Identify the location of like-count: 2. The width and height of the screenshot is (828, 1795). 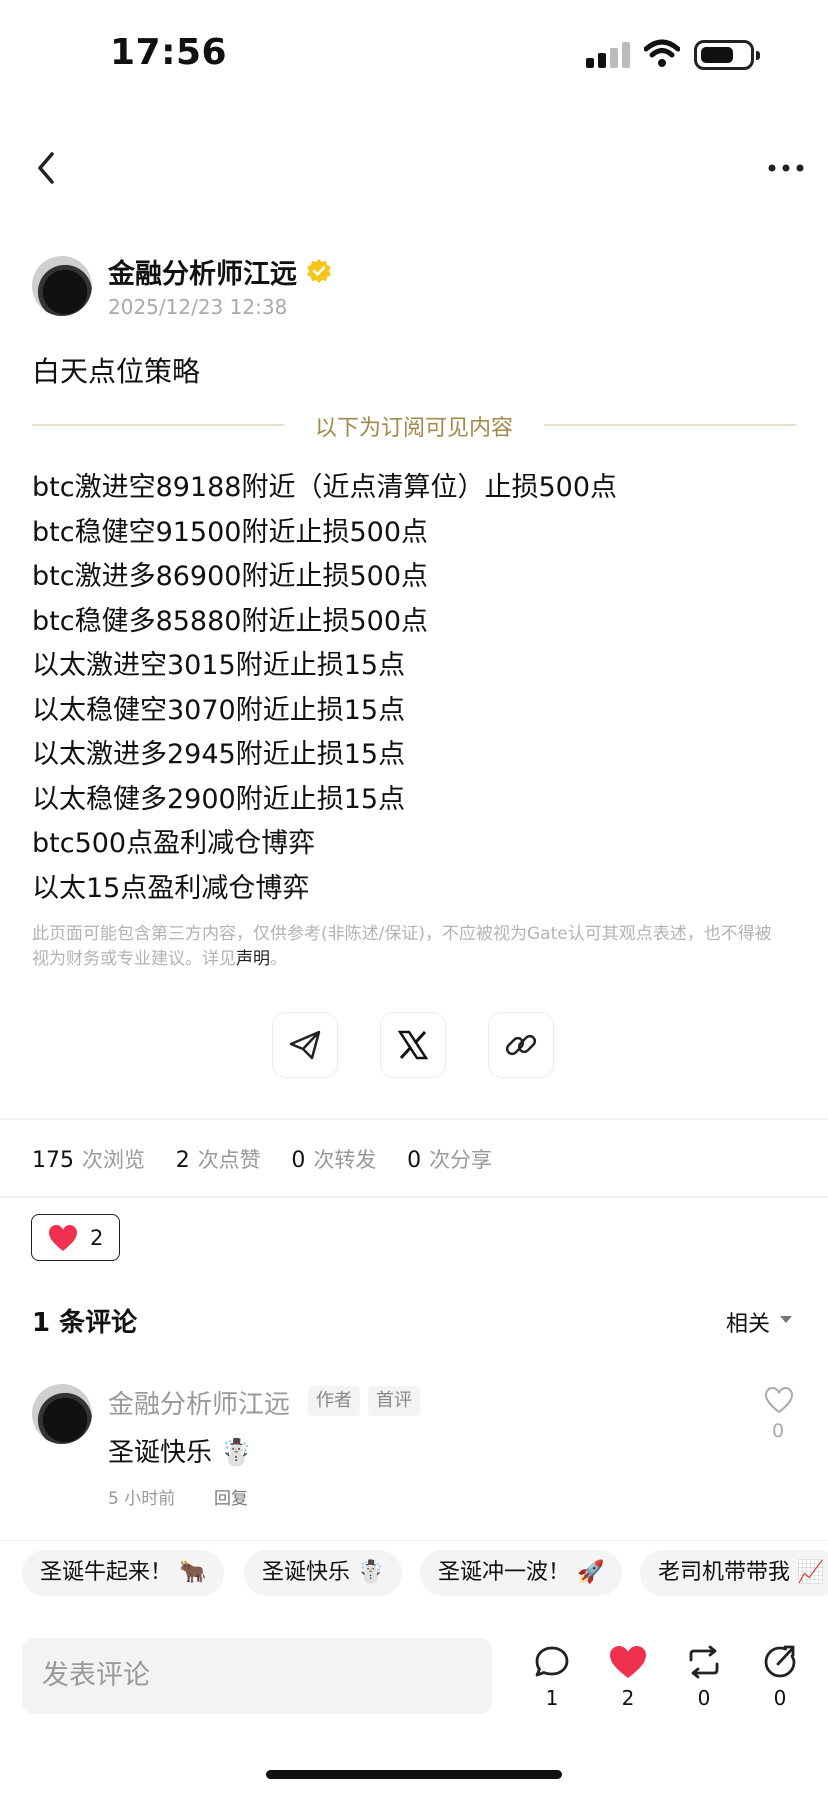
(628, 1698).